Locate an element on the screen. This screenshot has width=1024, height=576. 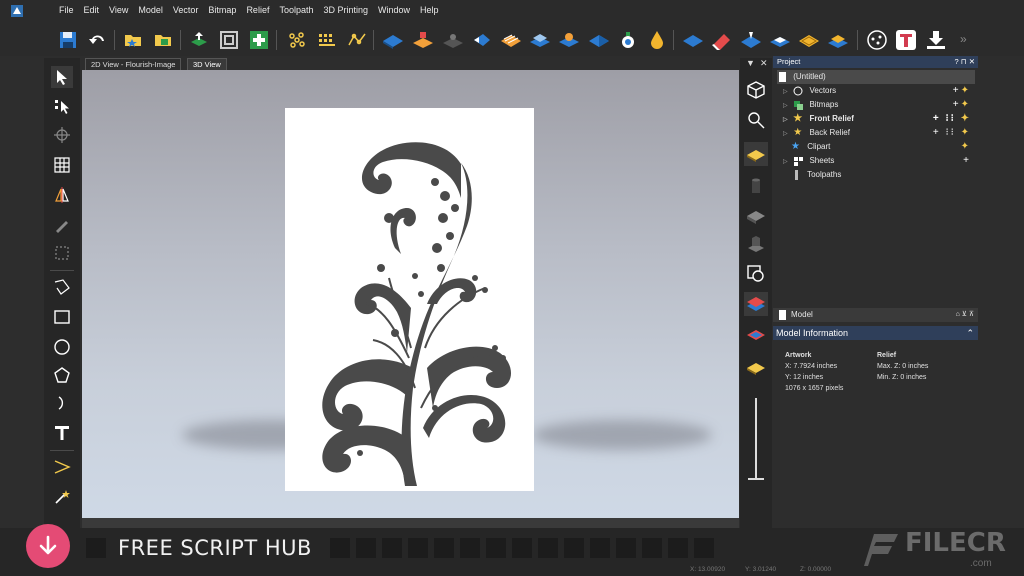
relief-merge-icon is located at coordinates (453, 40).